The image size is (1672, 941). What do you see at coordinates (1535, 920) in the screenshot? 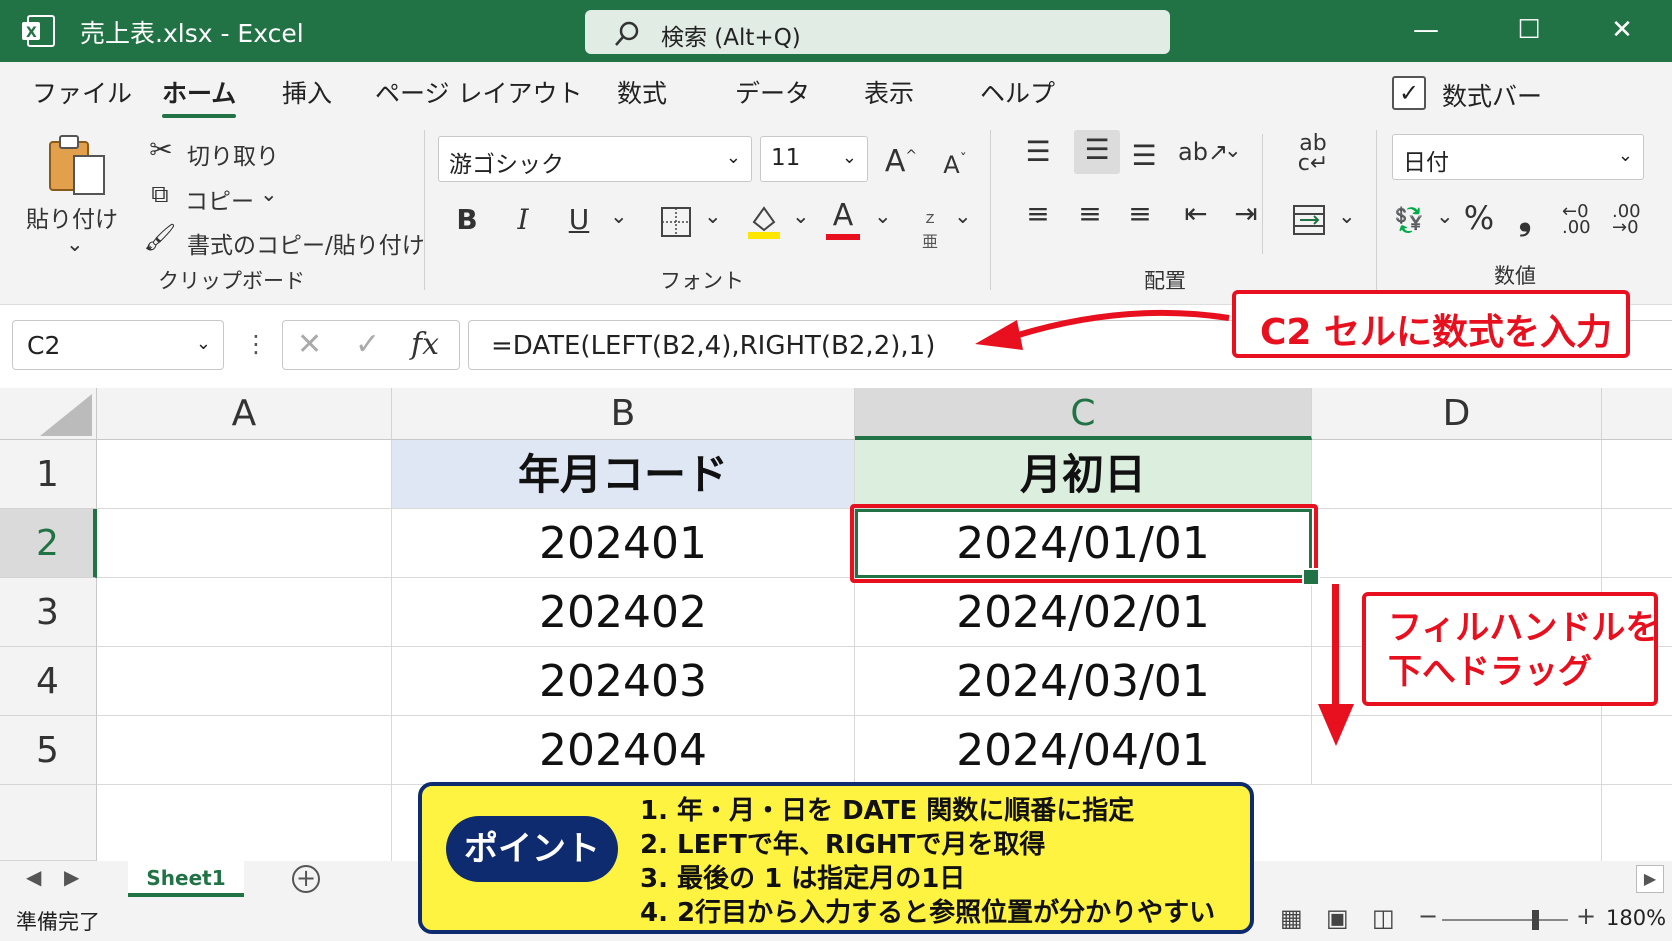
I see `zoom-slider-thumb` at bounding box center [1535, 920].